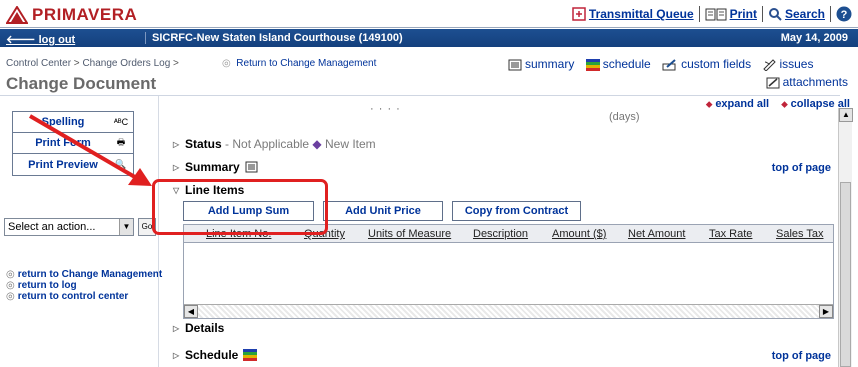 The image size is (858, 367). What do you see at coordinates (126, 63) in the screenshot?
I see `breadcrumb-change-orders-log: Change Orders Log` at bounding box center [126, 63].